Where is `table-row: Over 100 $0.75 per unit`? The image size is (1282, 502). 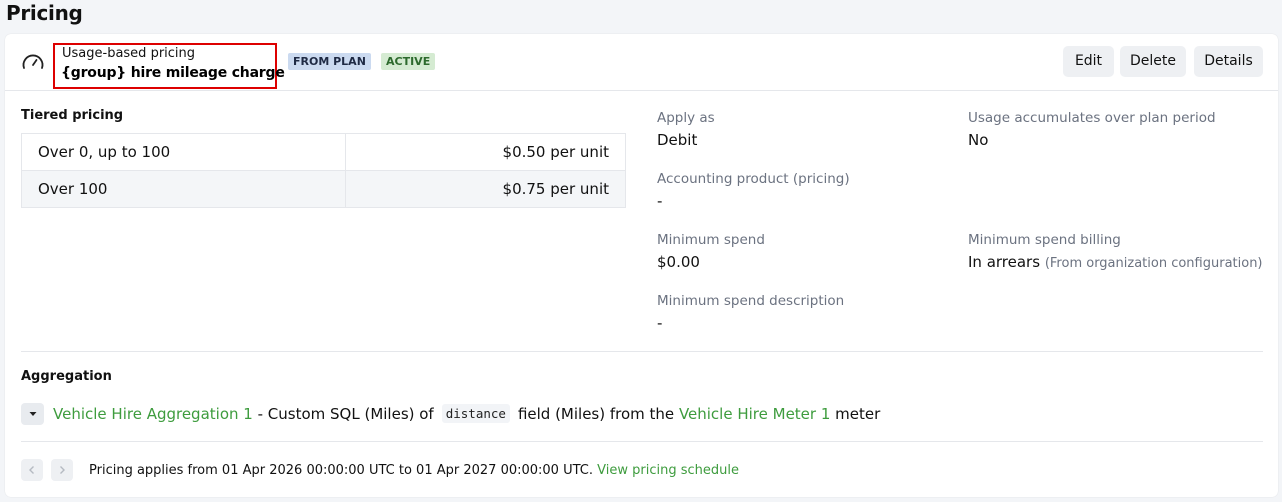 table-row: Over 100 $0.75 per unit is located at coordinates (323, 189).